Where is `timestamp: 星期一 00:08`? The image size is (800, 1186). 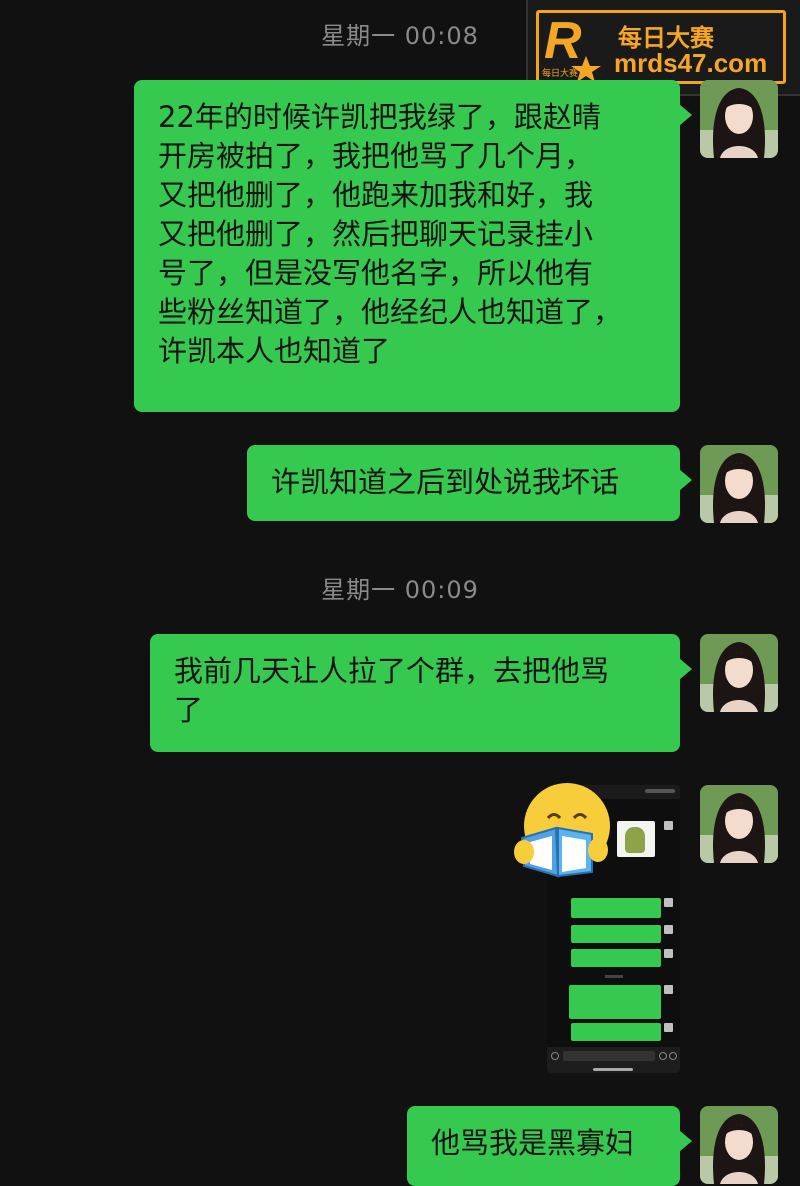 timestamp: 星期一 00:08 is located at coordinates (400, 36).